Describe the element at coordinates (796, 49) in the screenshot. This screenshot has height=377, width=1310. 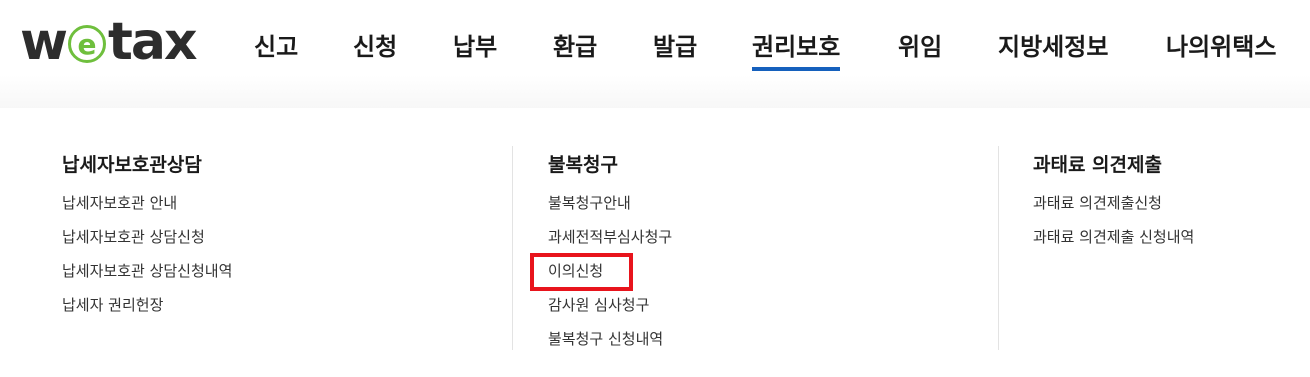
I see `nav-item-rights-protection: 권리보호` at that location.